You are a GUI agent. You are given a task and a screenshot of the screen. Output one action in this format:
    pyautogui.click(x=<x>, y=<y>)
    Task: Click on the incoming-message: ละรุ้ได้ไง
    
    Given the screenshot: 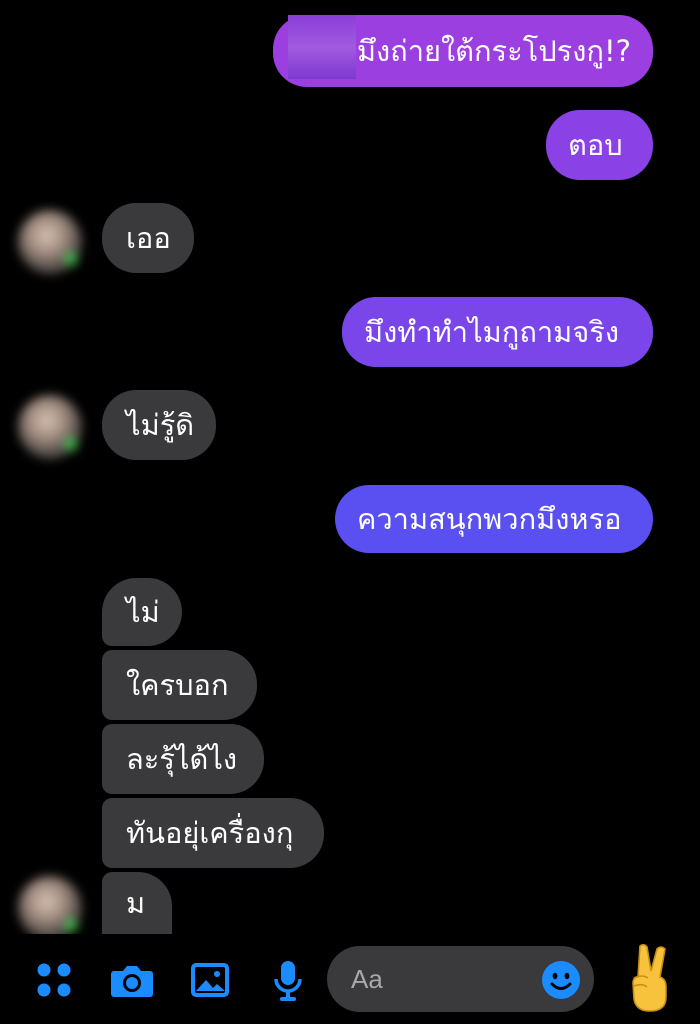 What is the action you would take?
    pyautogui.click(x=183, y=759)
    